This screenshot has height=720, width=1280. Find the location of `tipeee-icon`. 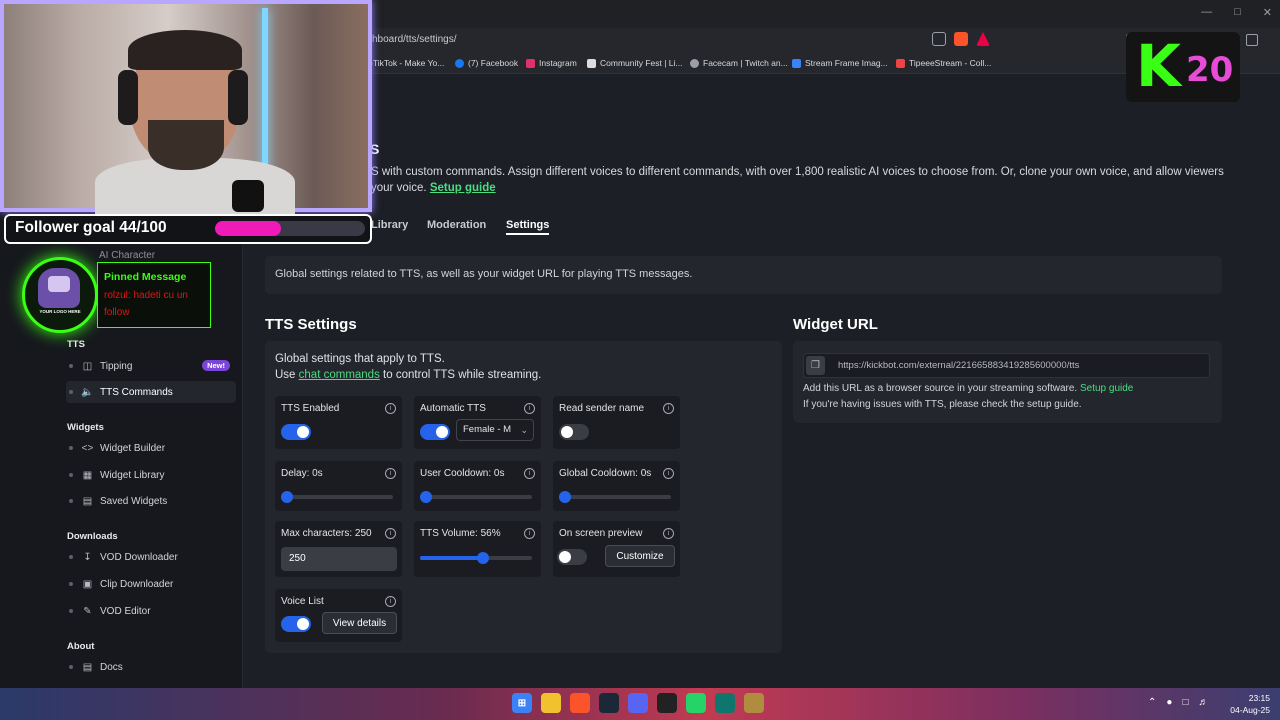

tipeee-icon is located at coordinates (900, 63).